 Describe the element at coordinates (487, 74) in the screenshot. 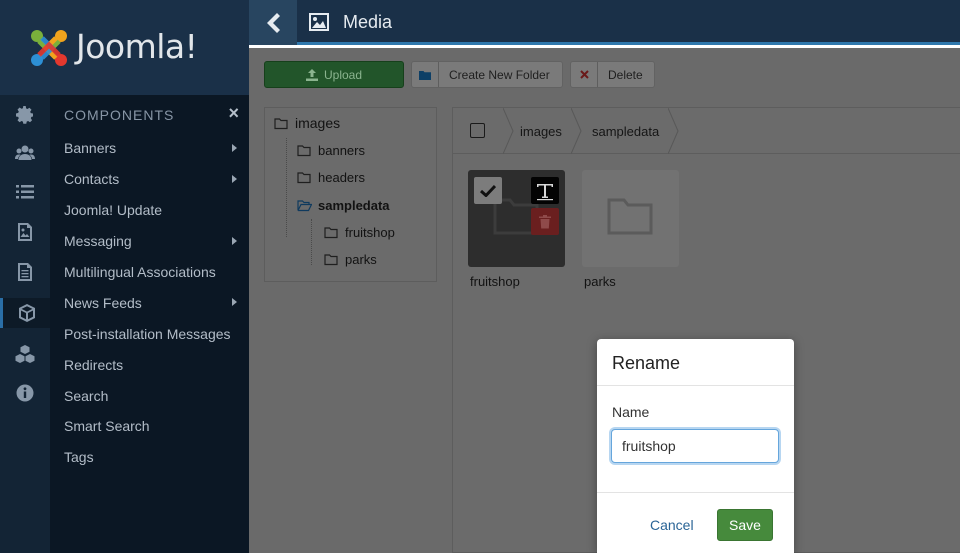

I see `create-folder-button: Create New Folder` at that location.